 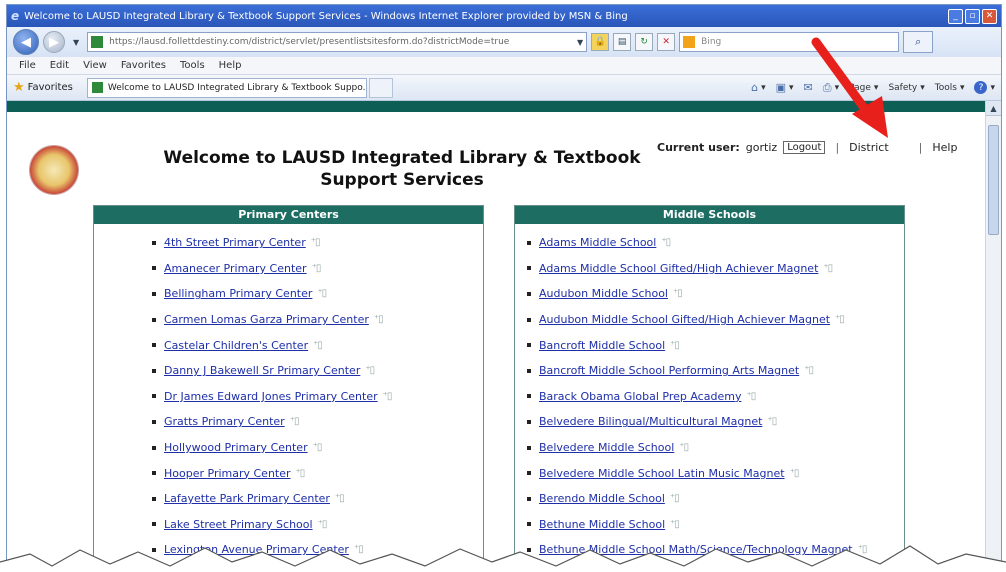 I want to click on safety-menu: Safety ▾, so click(x=906, y=88).